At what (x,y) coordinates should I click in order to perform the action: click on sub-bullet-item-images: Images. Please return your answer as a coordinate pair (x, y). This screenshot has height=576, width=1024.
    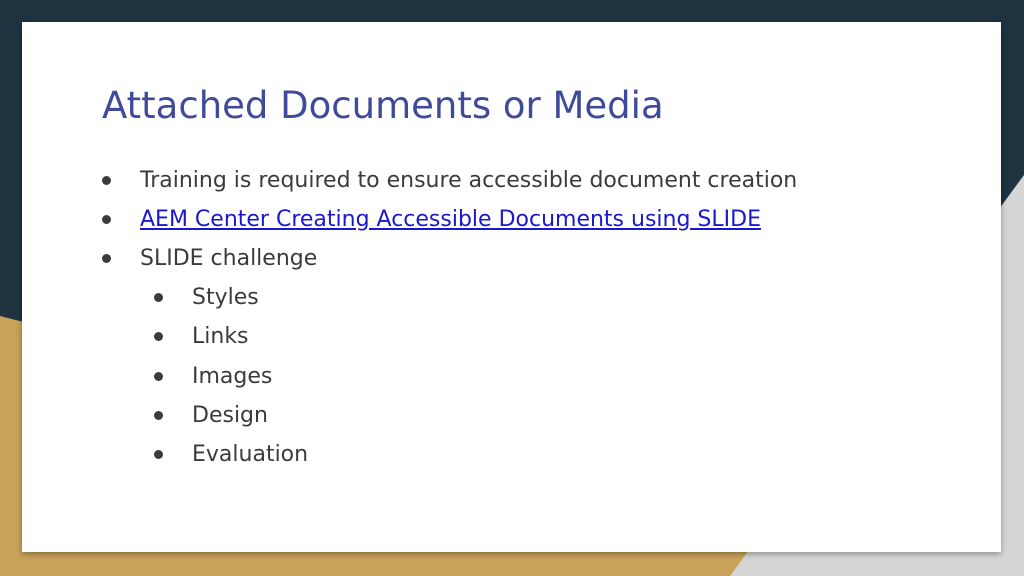
    Looking at the image, I should click on (213, 376).